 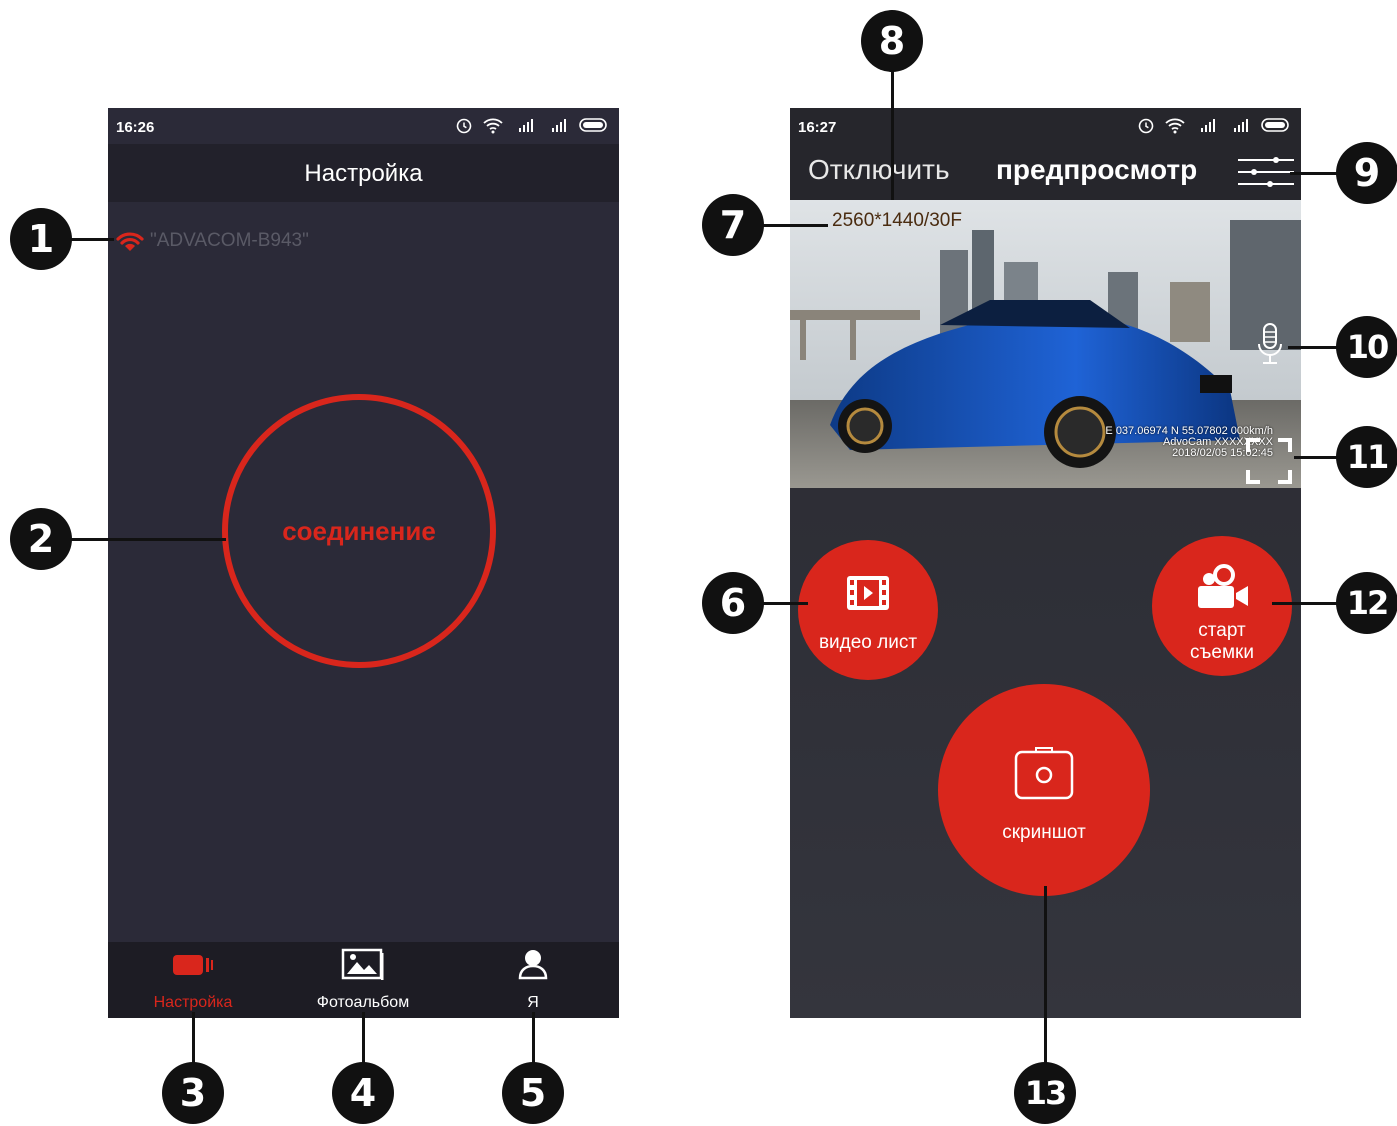 I want to click on camera-icon, so click(x=193, y=965).